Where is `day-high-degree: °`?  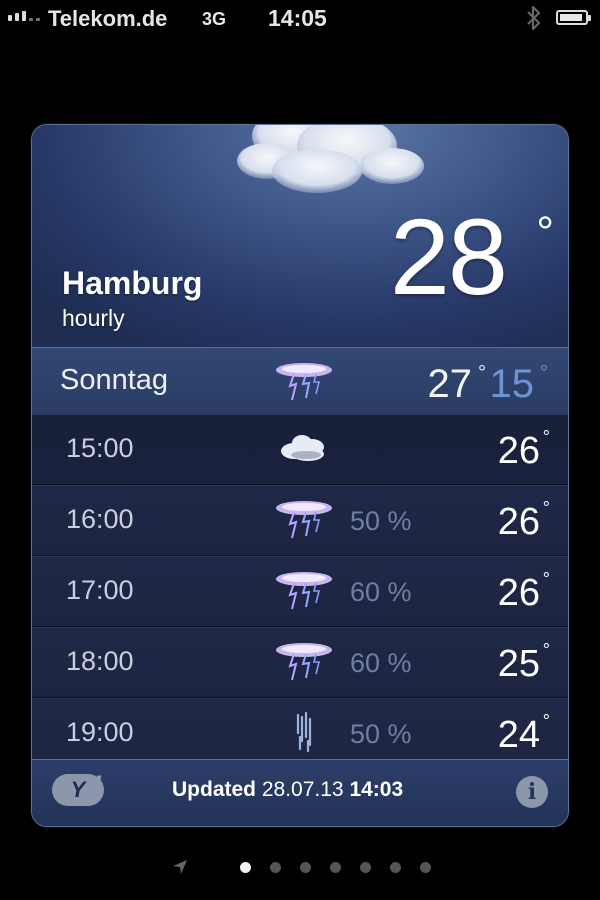
day-high-degree: ° is located at coordinates (482, 373).